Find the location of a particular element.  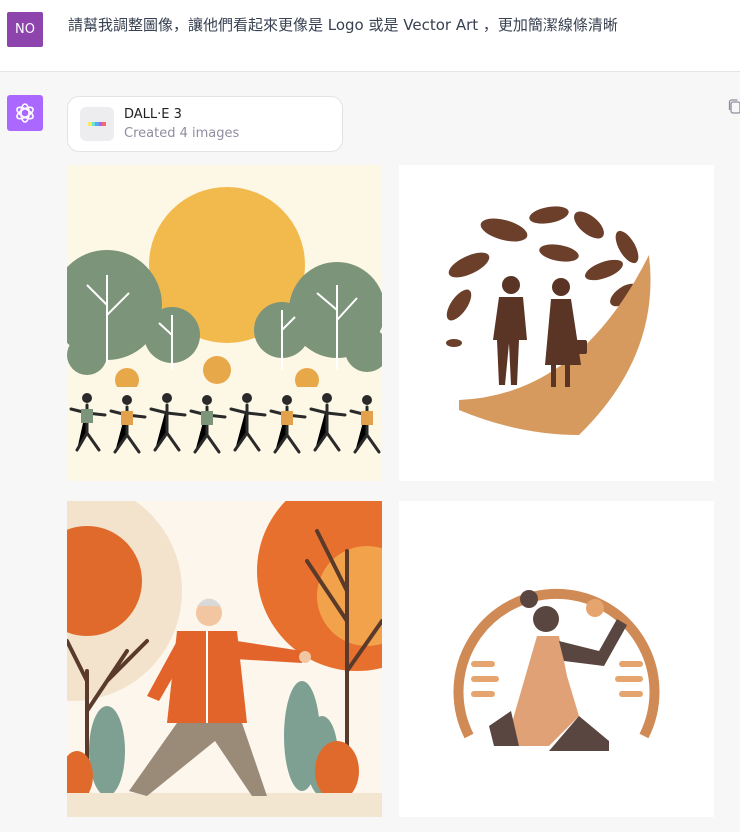

tool-title: DALL·E 3 is located at coordinates (153, 114).